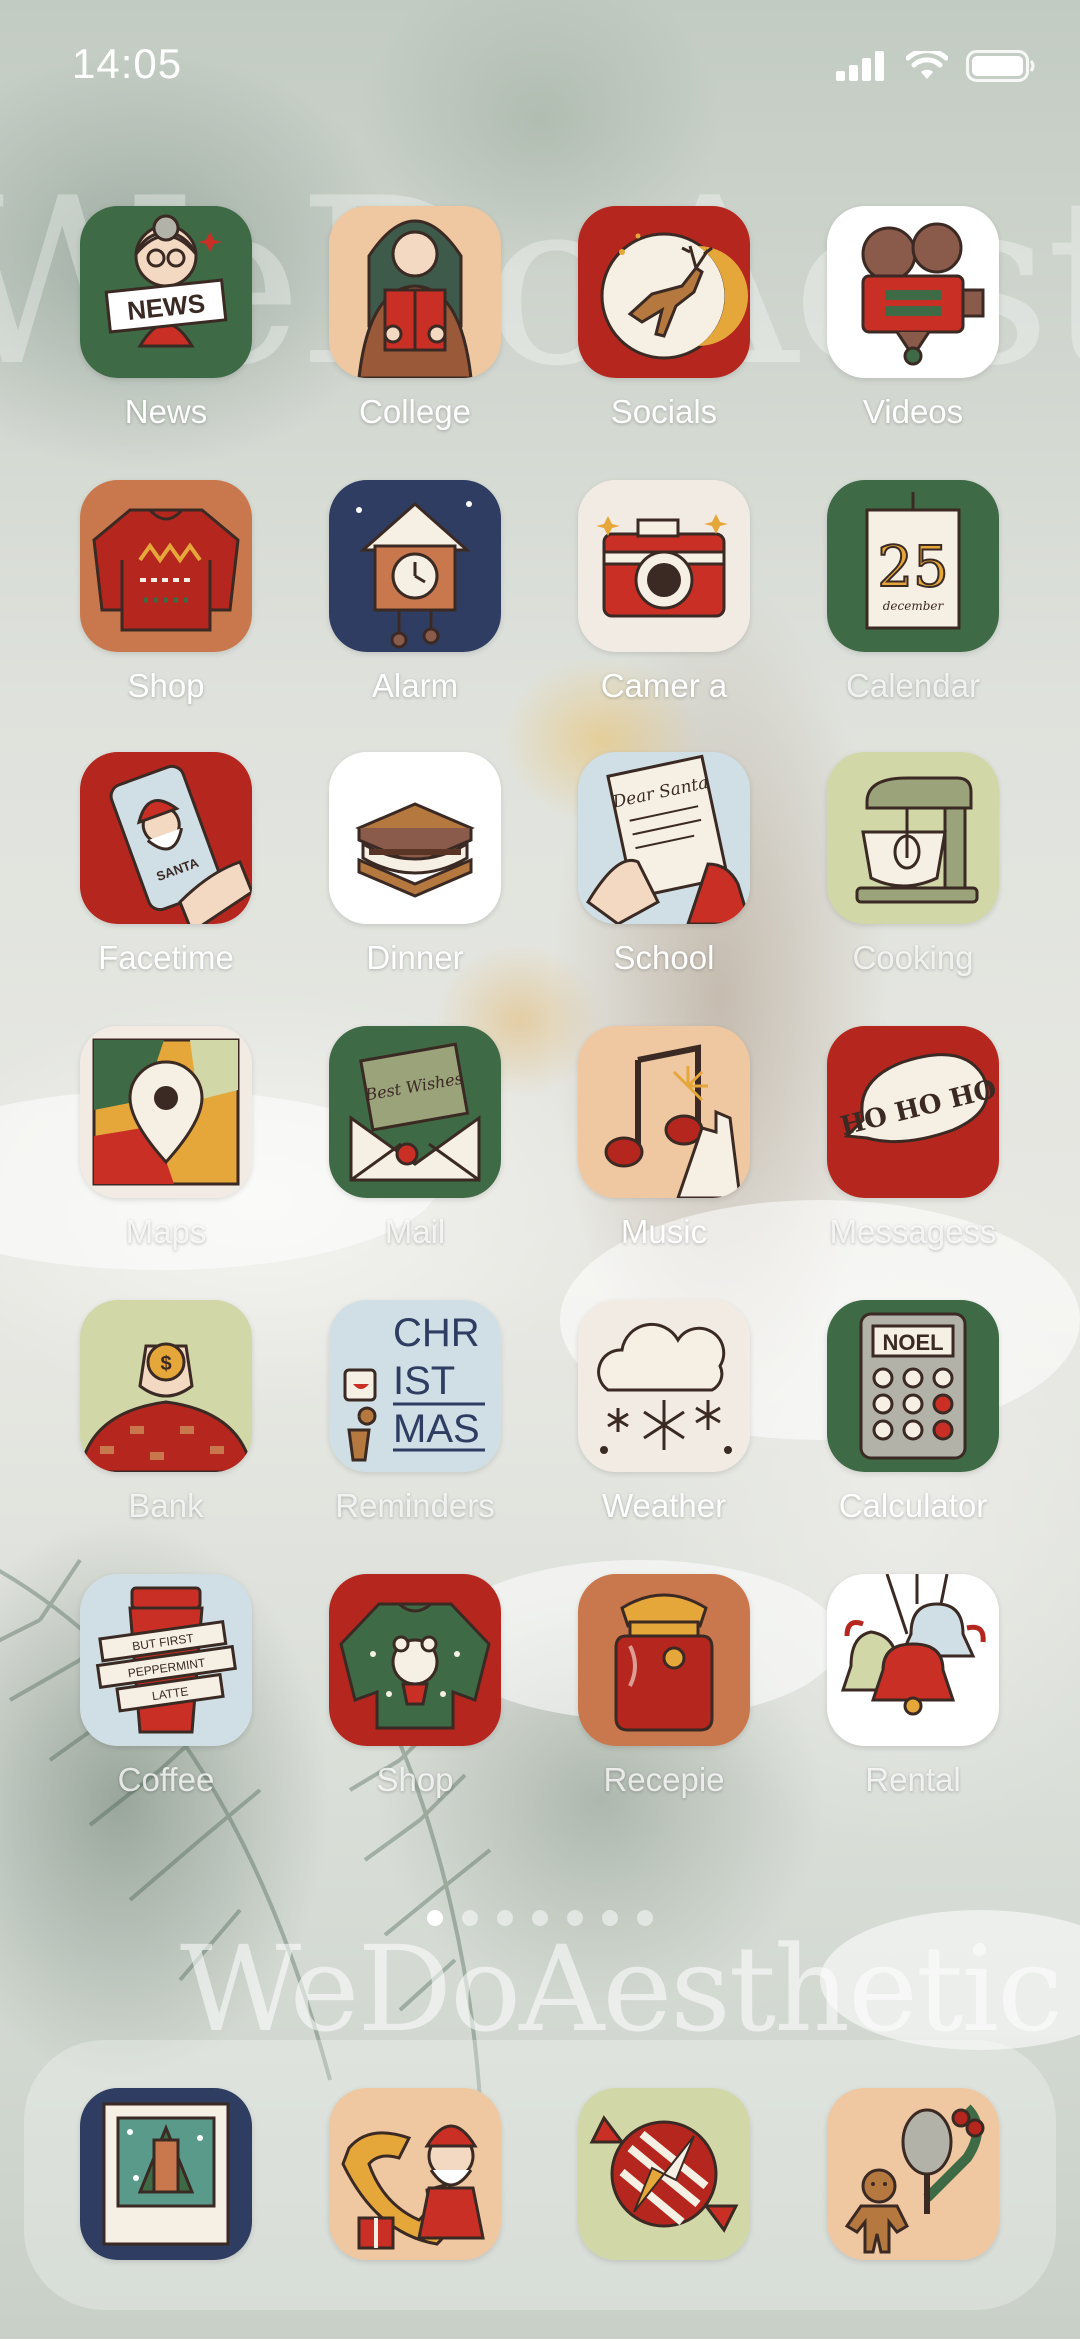 The image size is (1080, 2339). Describe the element at coordinates (166, 411) in the screenshot. I see `app-label: News` at that location.